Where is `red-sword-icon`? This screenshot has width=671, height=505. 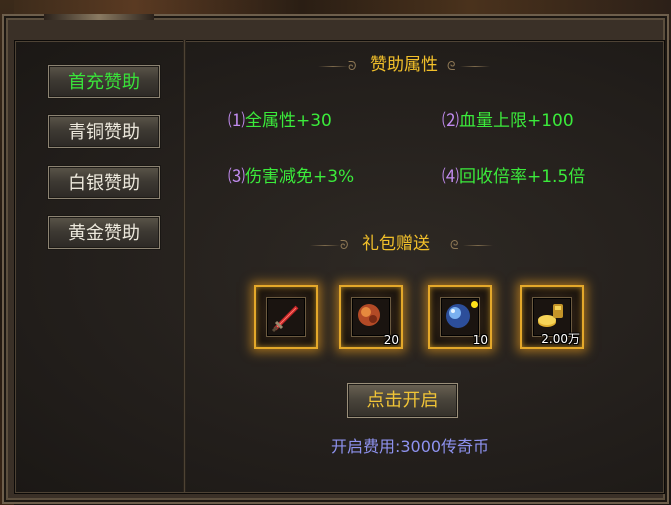 red-sword-icon is located at coordinates (285, 319).